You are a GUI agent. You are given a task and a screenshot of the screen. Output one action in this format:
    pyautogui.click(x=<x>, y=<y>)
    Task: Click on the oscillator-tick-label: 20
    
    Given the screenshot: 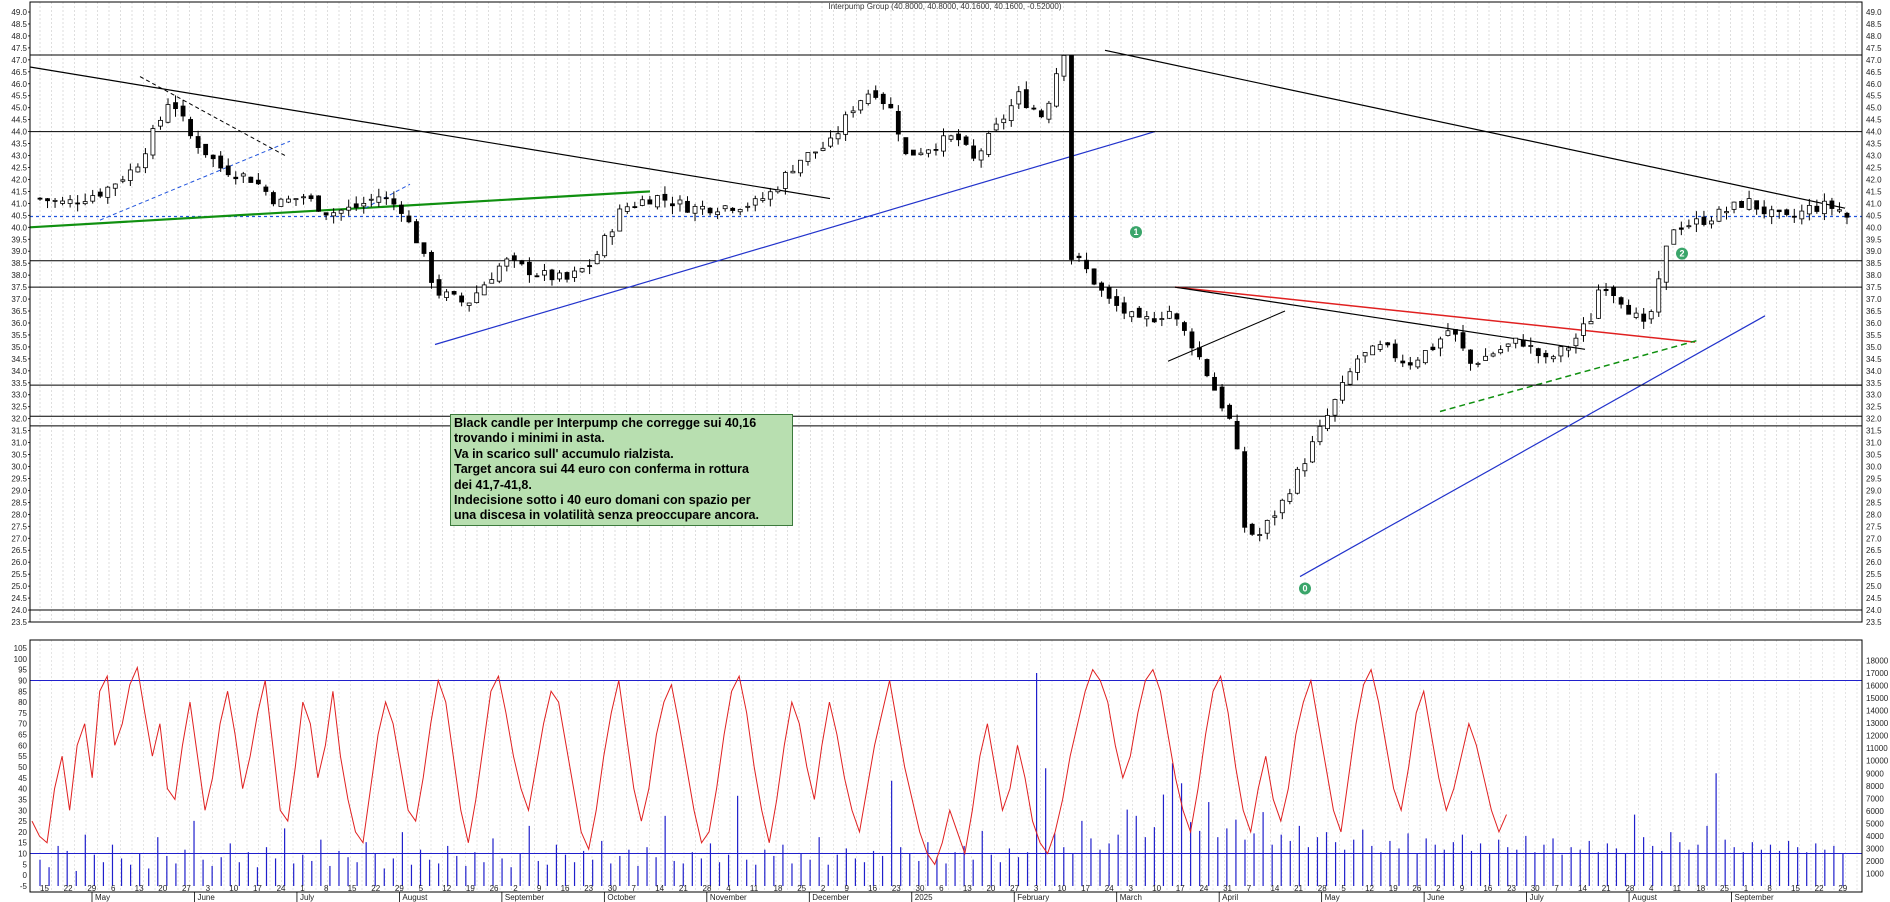 What is the action you would take?
    pyautogui.click(x=22, y=832)
    